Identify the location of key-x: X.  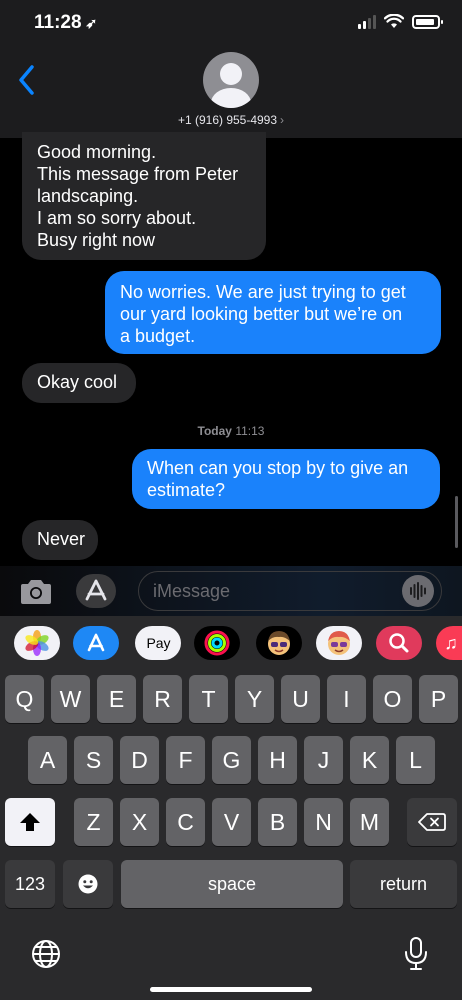
(139, 822).